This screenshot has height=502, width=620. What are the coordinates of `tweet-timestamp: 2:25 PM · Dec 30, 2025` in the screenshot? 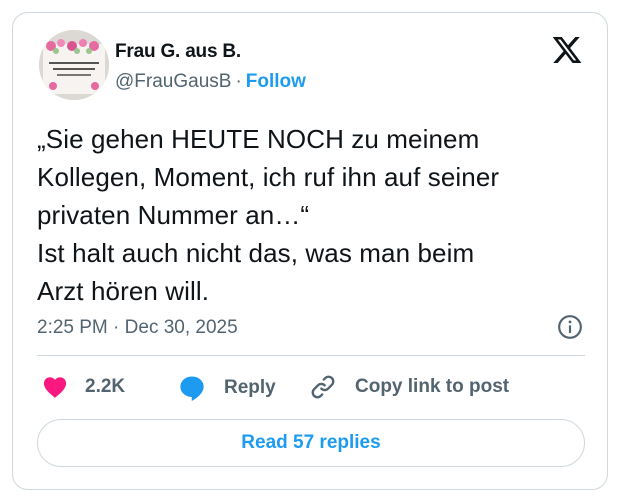 It's located at (137, 328).